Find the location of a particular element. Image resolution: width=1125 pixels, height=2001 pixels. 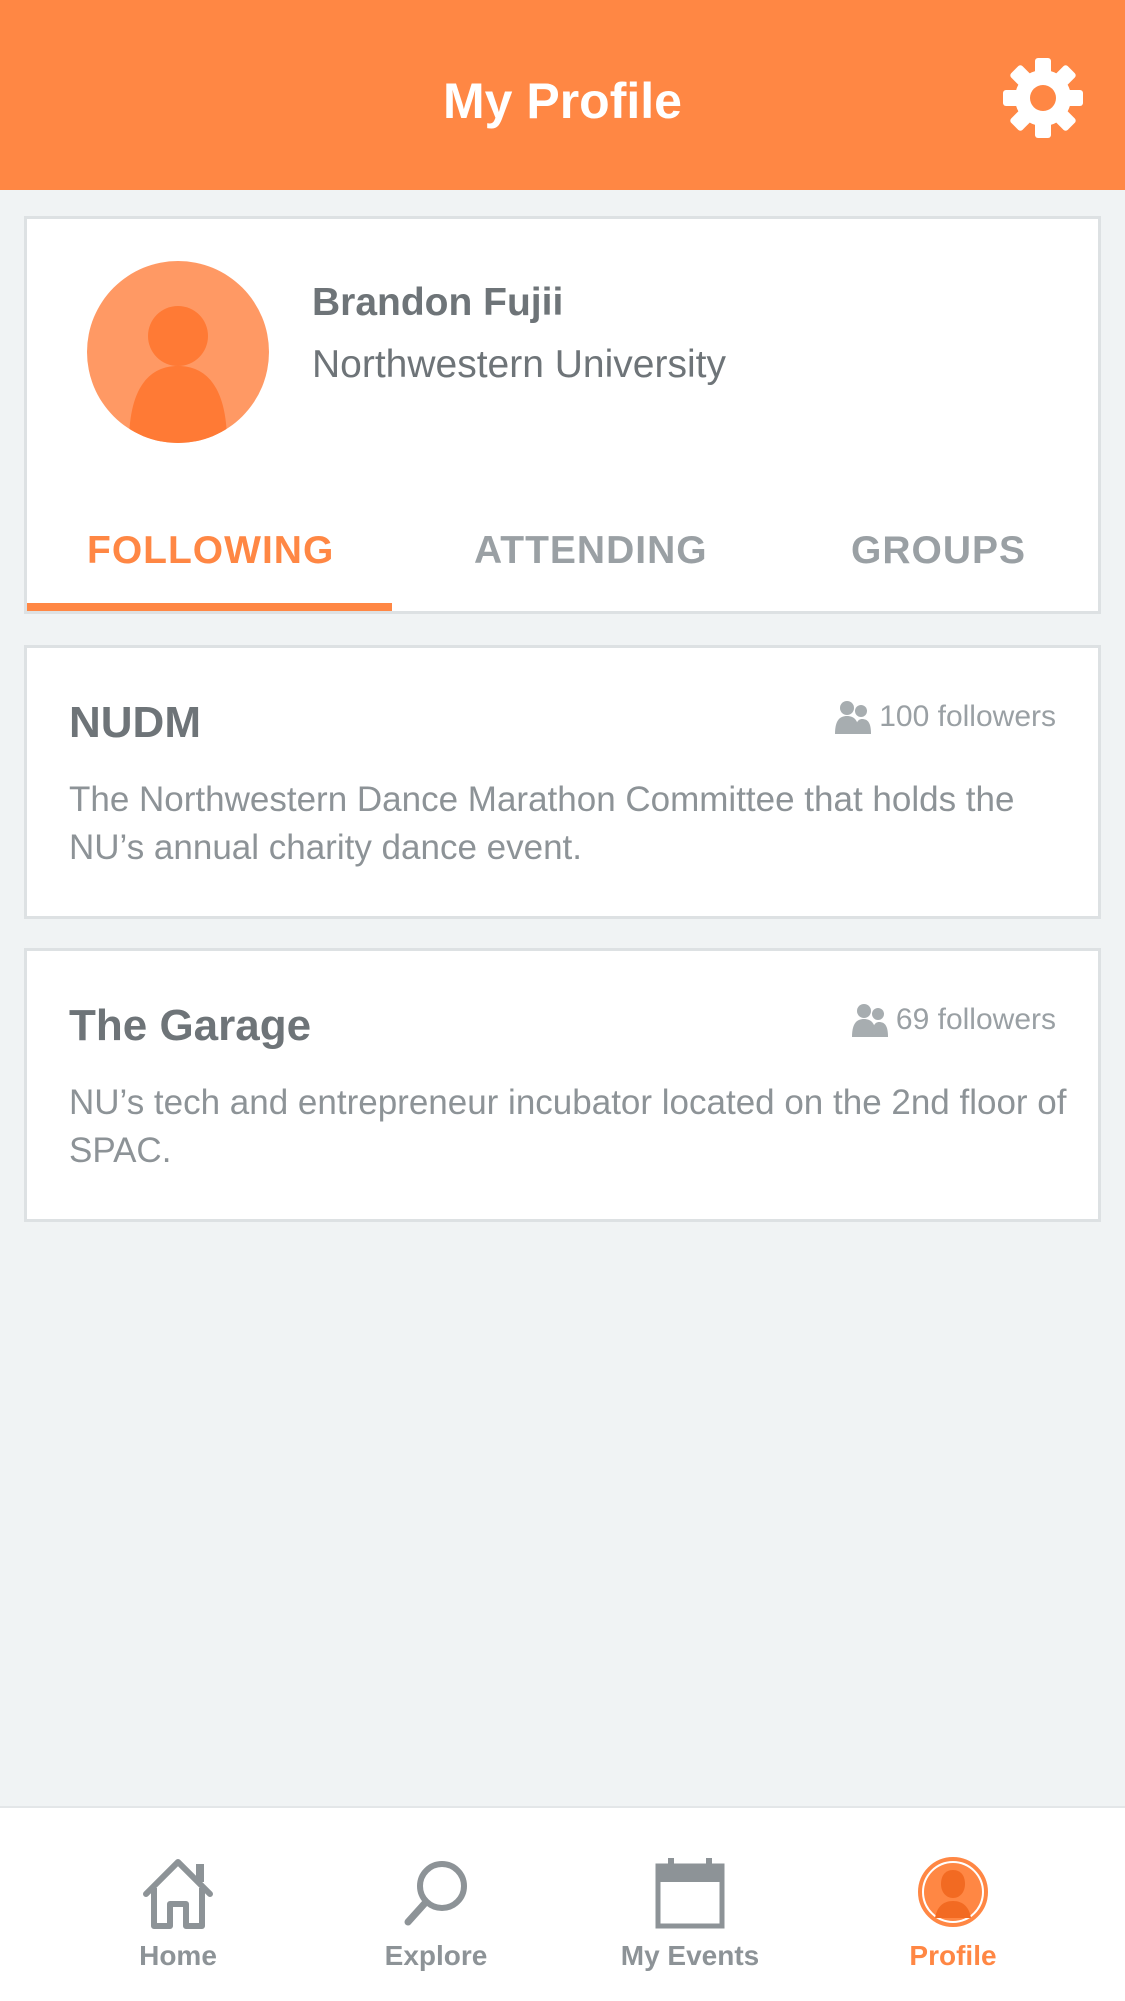

tab-attending: ATTENDING is located at coordinates (591, 551).